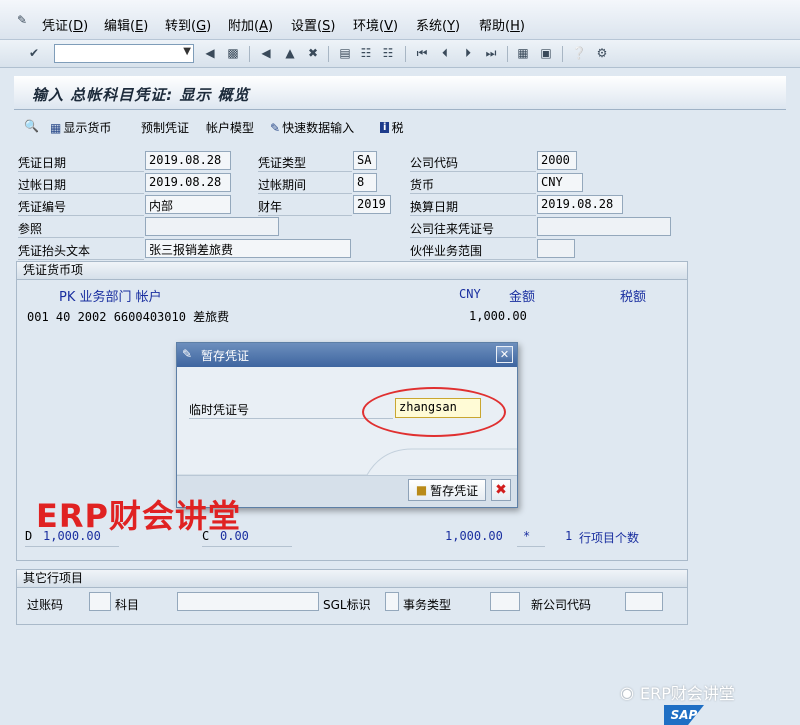 The height and width of the screenshot is (725, 800). Describe the element at coordinates (684, 715) in the screenshot. I see `sap-logo: SAP` at that location.